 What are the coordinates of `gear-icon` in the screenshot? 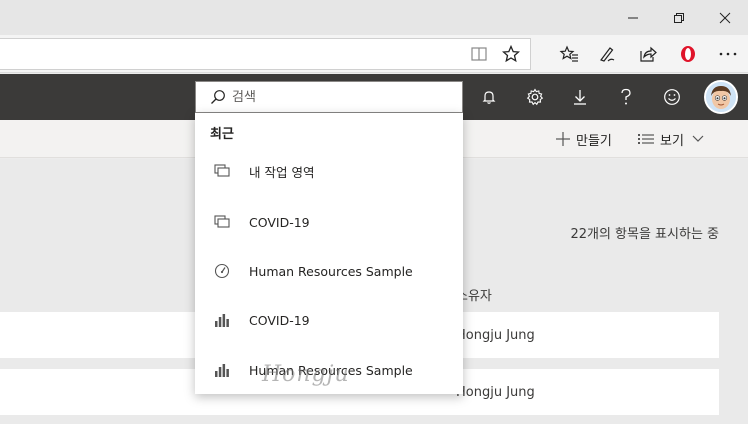 It's located at (535, 97).